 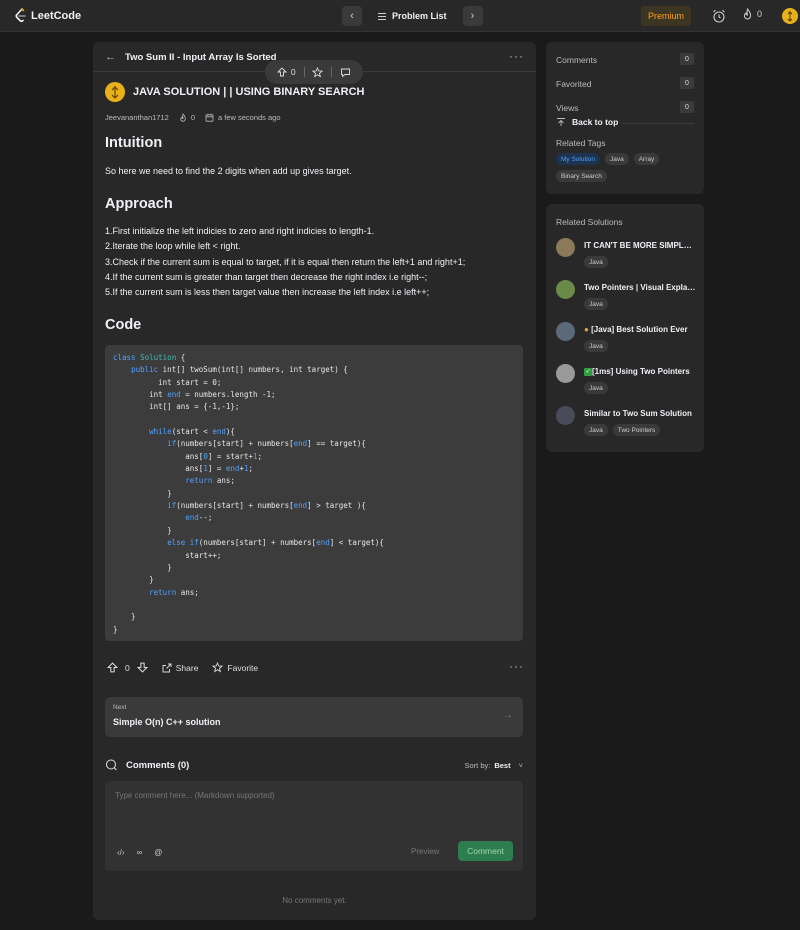 What do you see at coordinates (20, 15) in the screenshot?
I see `leetcode-logo-icon` at bounding box center [20, 15].